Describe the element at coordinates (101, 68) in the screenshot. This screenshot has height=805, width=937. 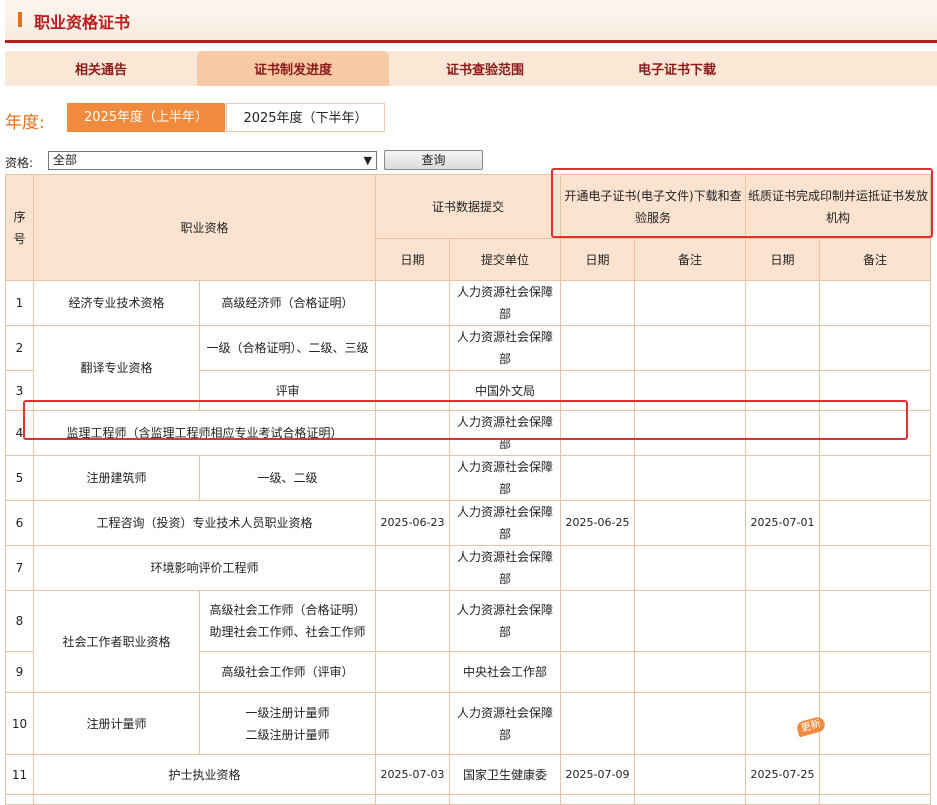
I see `tab-notices: 相关通告` at that location.